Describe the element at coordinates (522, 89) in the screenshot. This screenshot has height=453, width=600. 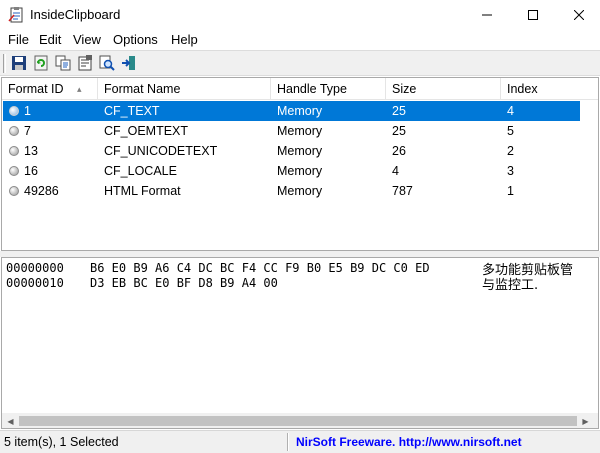
I see `column-index-label: Index` at that location.